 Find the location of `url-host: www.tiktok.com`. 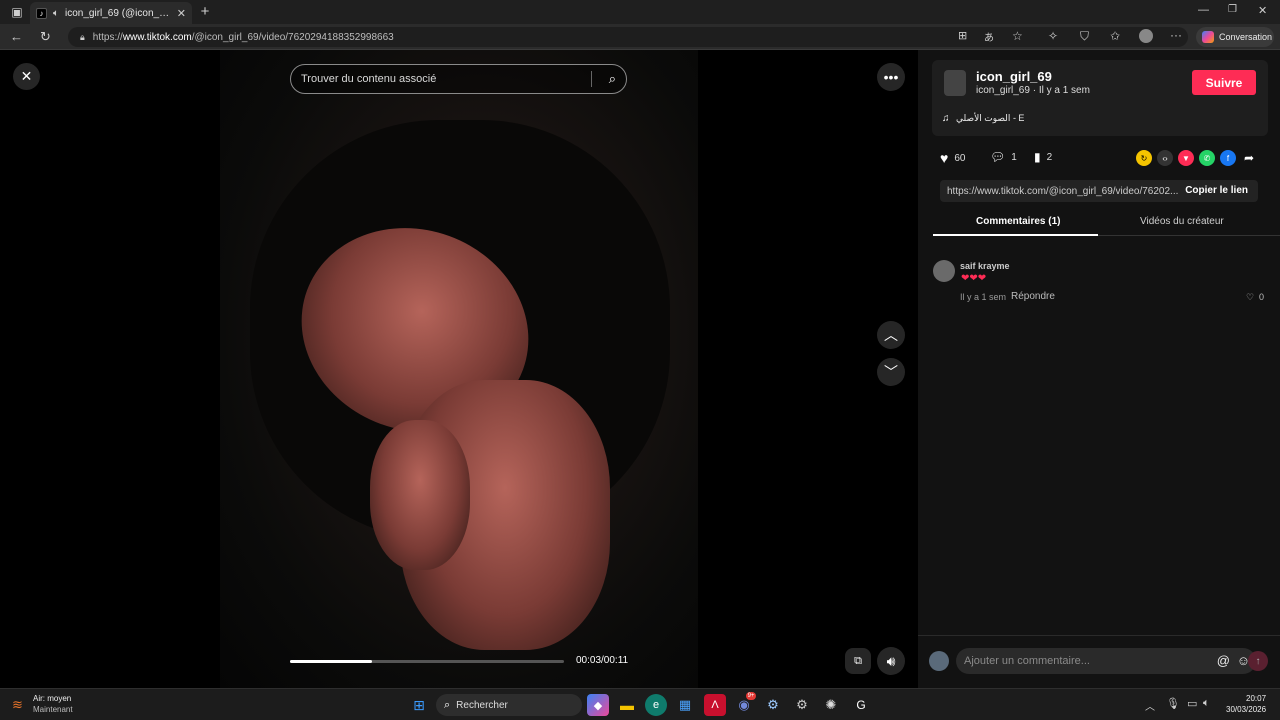

url-host: www.tiktok.com is located at coordinates (157, 37).